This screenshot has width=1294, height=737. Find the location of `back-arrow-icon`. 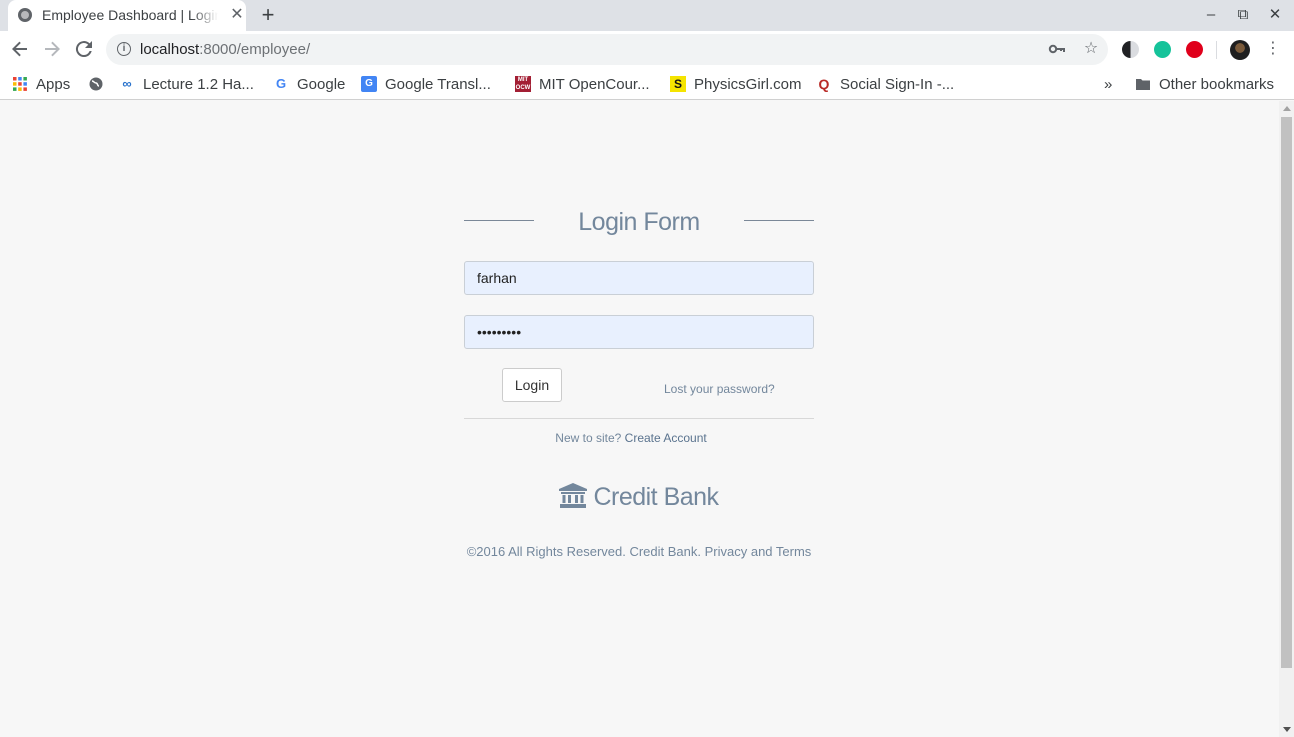

back-arrow-icon is located at coordinates (20, 49).